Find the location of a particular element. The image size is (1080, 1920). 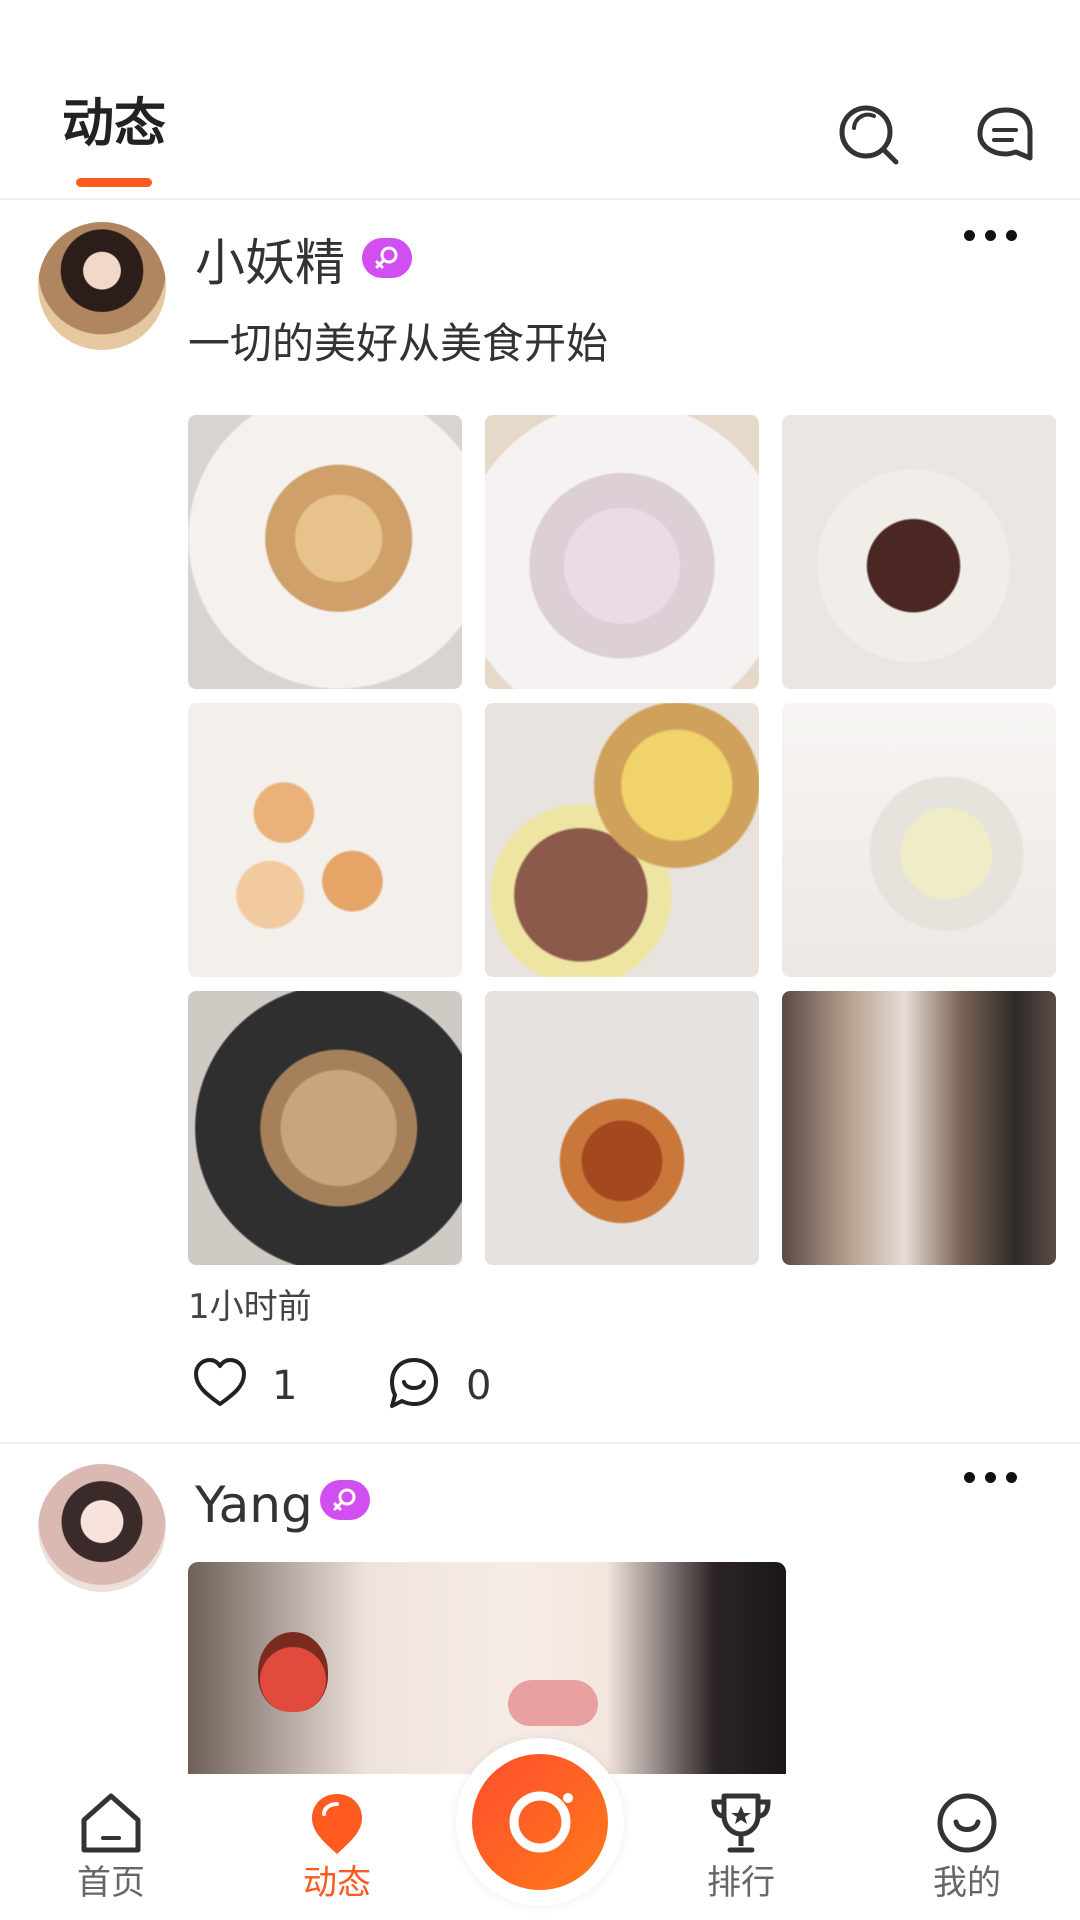

post-text: 一切的美好从美食开始 is located at coordinates (398, 343).